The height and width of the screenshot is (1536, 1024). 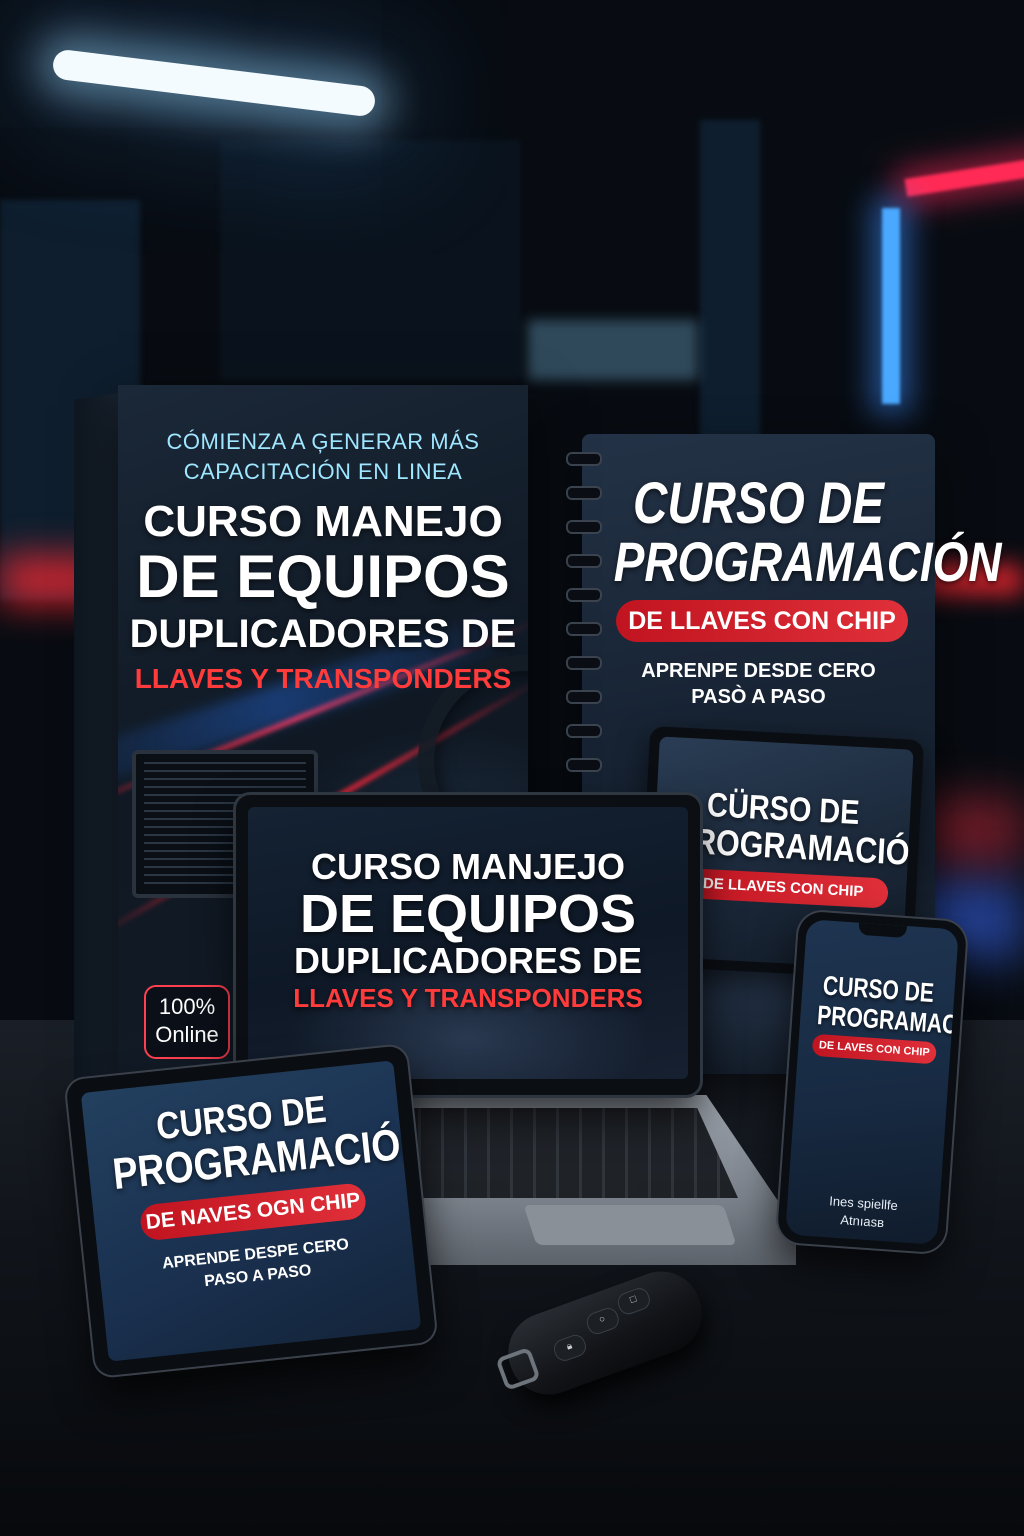 I want to click on notebook-pill: DE LLAVES CON CHIP, so click(x=762, y=621).